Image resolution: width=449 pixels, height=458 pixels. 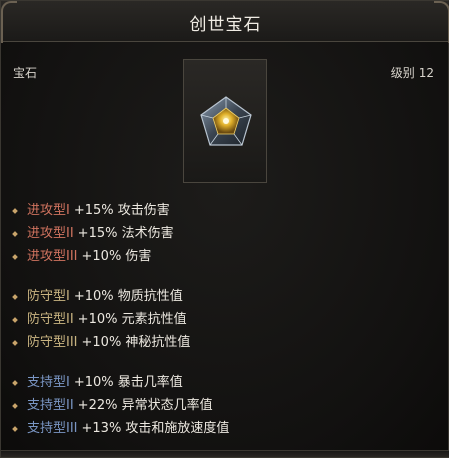 I want to click on affix-tier: 支持型II, so click(x=50, y=405).